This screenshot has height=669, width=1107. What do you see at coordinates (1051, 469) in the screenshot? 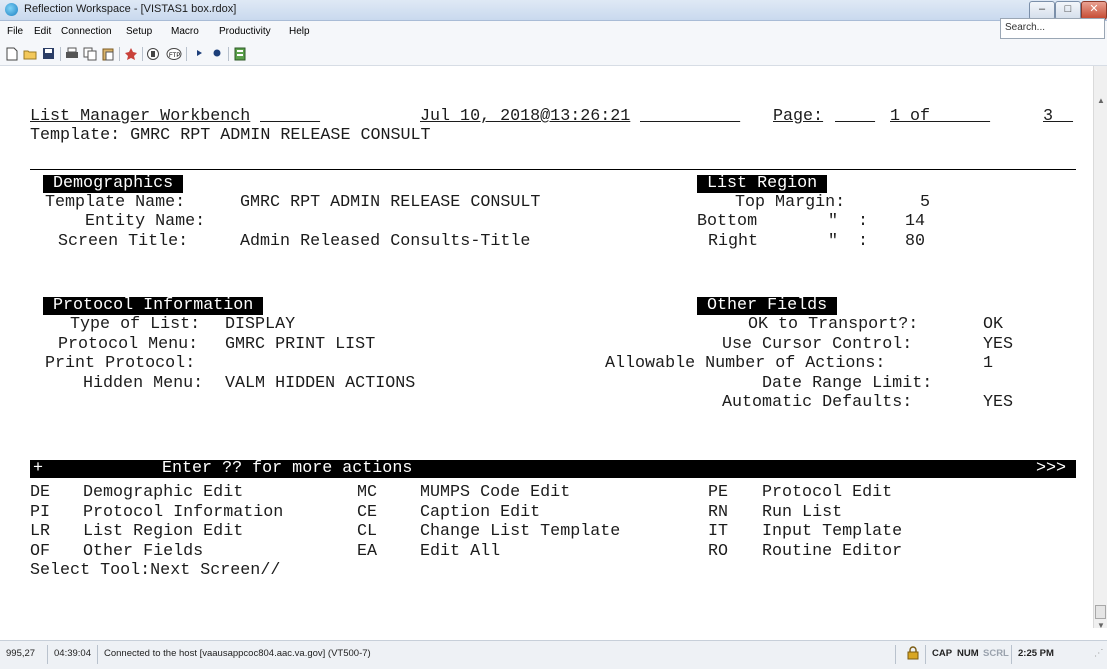
I see `more-actions-indicator: >>>` at bounding box center [1051, 469].